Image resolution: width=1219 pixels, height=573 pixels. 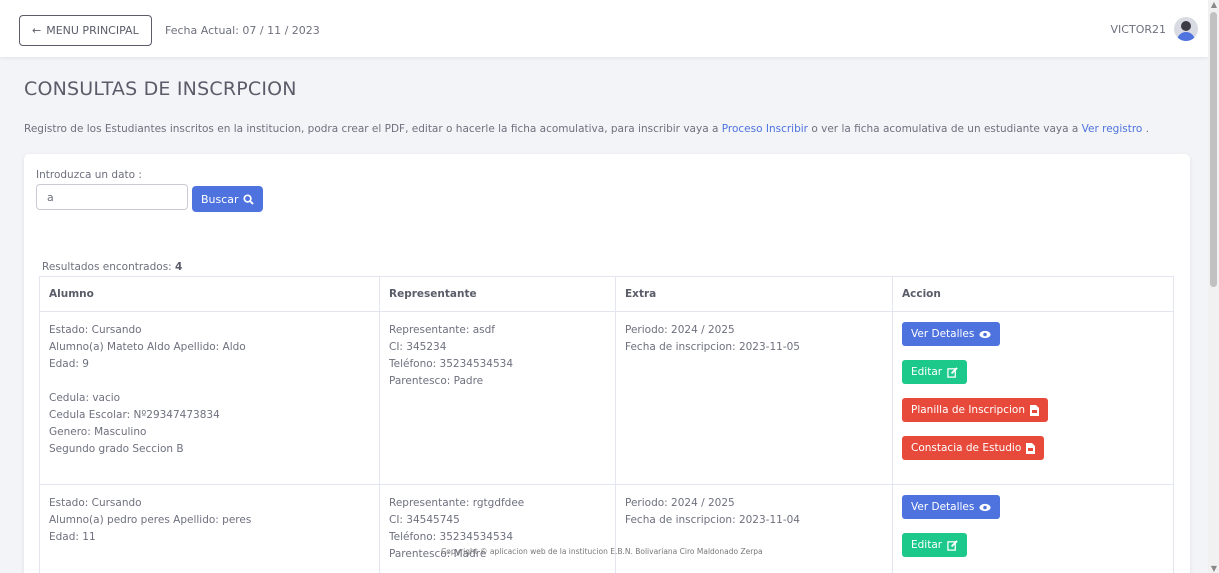 I want to click on planilla-inscripcion-button: Planilla de Inscripcion, so click(x=975, y=410).